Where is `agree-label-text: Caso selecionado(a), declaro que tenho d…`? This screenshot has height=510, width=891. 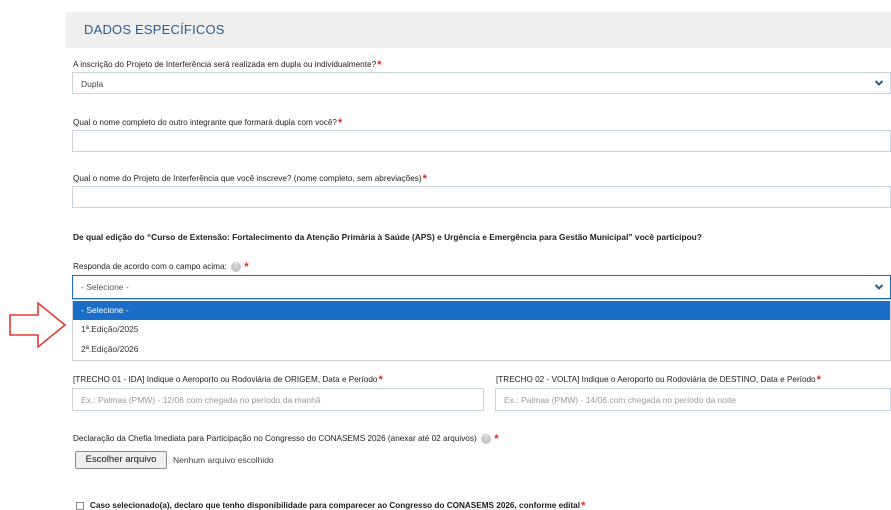
agree-label-text: Caso selecionado(a), declaro que tenho d… is located at coordinates (335, 505).